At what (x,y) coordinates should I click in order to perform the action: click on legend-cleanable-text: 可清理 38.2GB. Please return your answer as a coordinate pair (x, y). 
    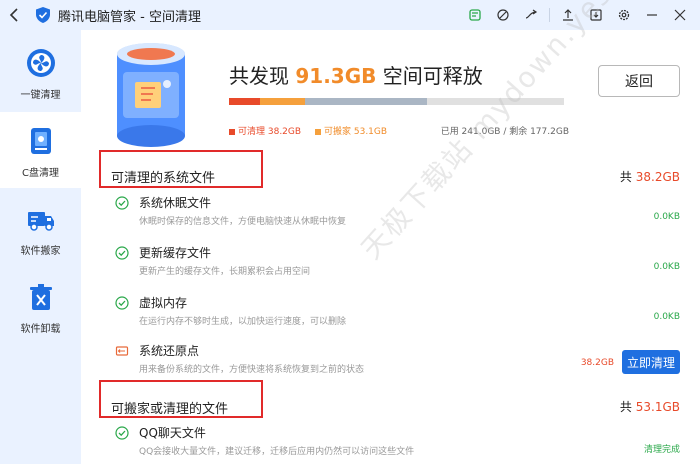
    Looking at the image, I should click on (270, 132).